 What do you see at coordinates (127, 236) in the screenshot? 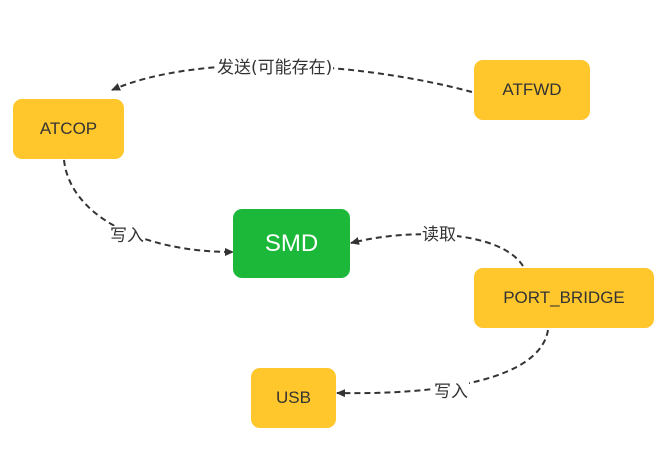
I see `edge-label-write-smd: 写入` at bounding box center [127, 236].